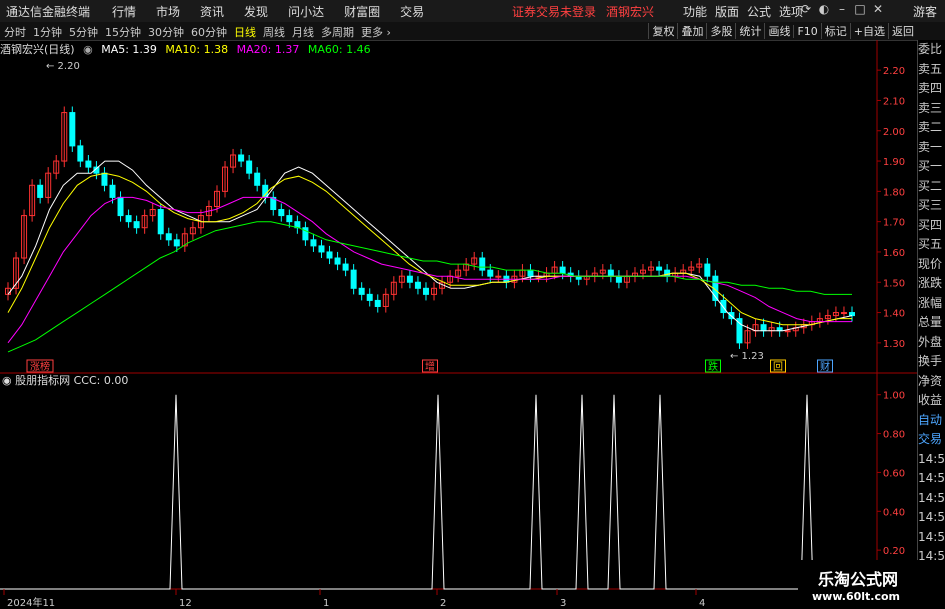 The height and width of the screenshot is (609, 945). I want to click on menu-item-trade: 交易, so click(412, 12).